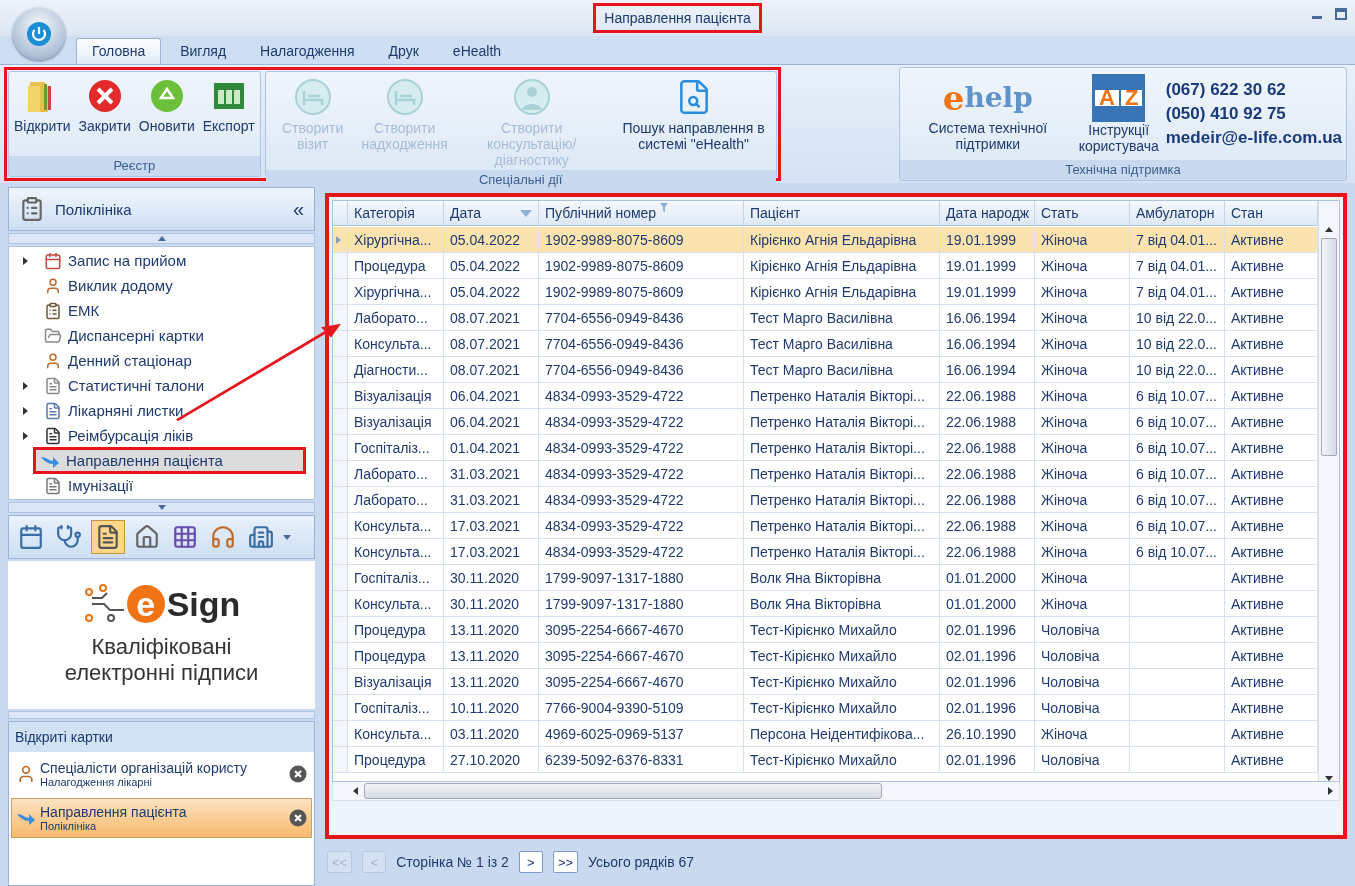 The width and height of the screenshot is (1355, 886). I want to click on tree-item: ЕМК, so click(72, 310).